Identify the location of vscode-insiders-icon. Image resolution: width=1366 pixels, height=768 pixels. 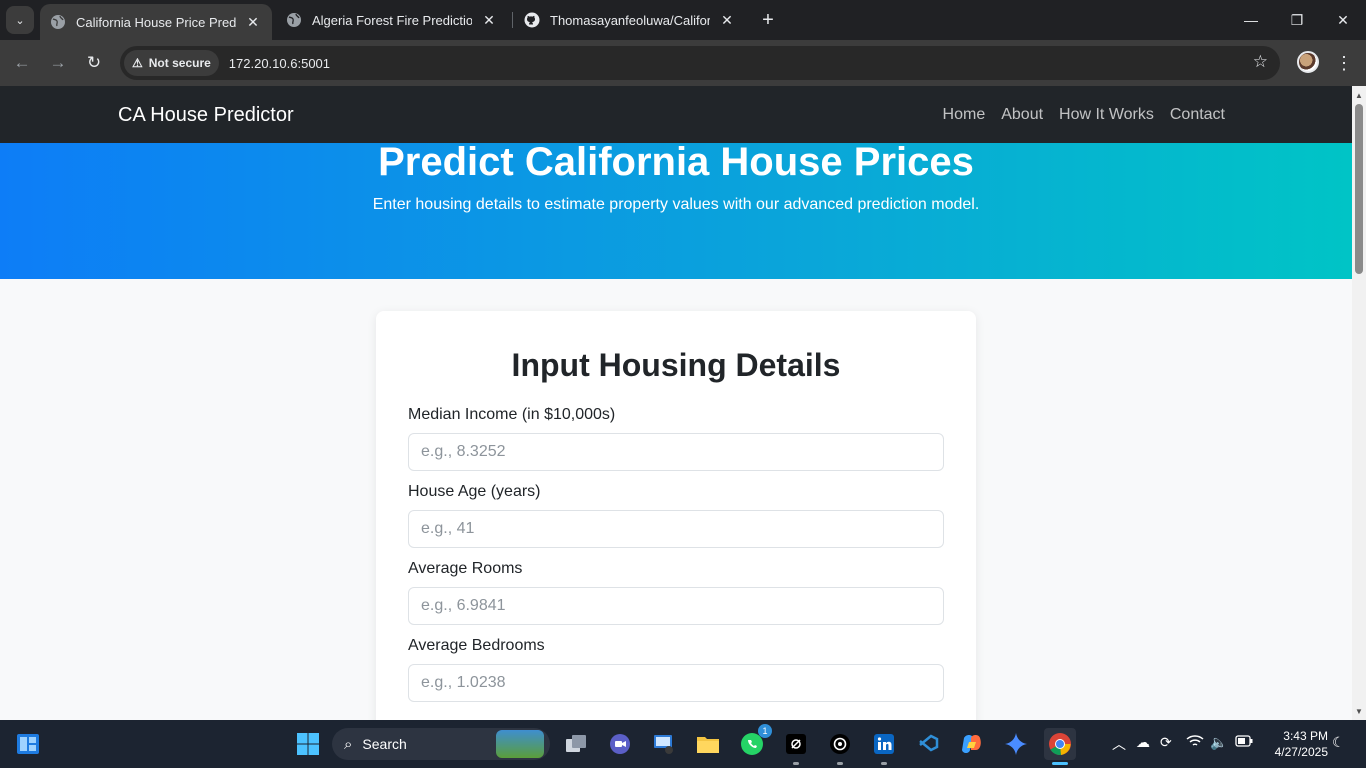
(928, 744).